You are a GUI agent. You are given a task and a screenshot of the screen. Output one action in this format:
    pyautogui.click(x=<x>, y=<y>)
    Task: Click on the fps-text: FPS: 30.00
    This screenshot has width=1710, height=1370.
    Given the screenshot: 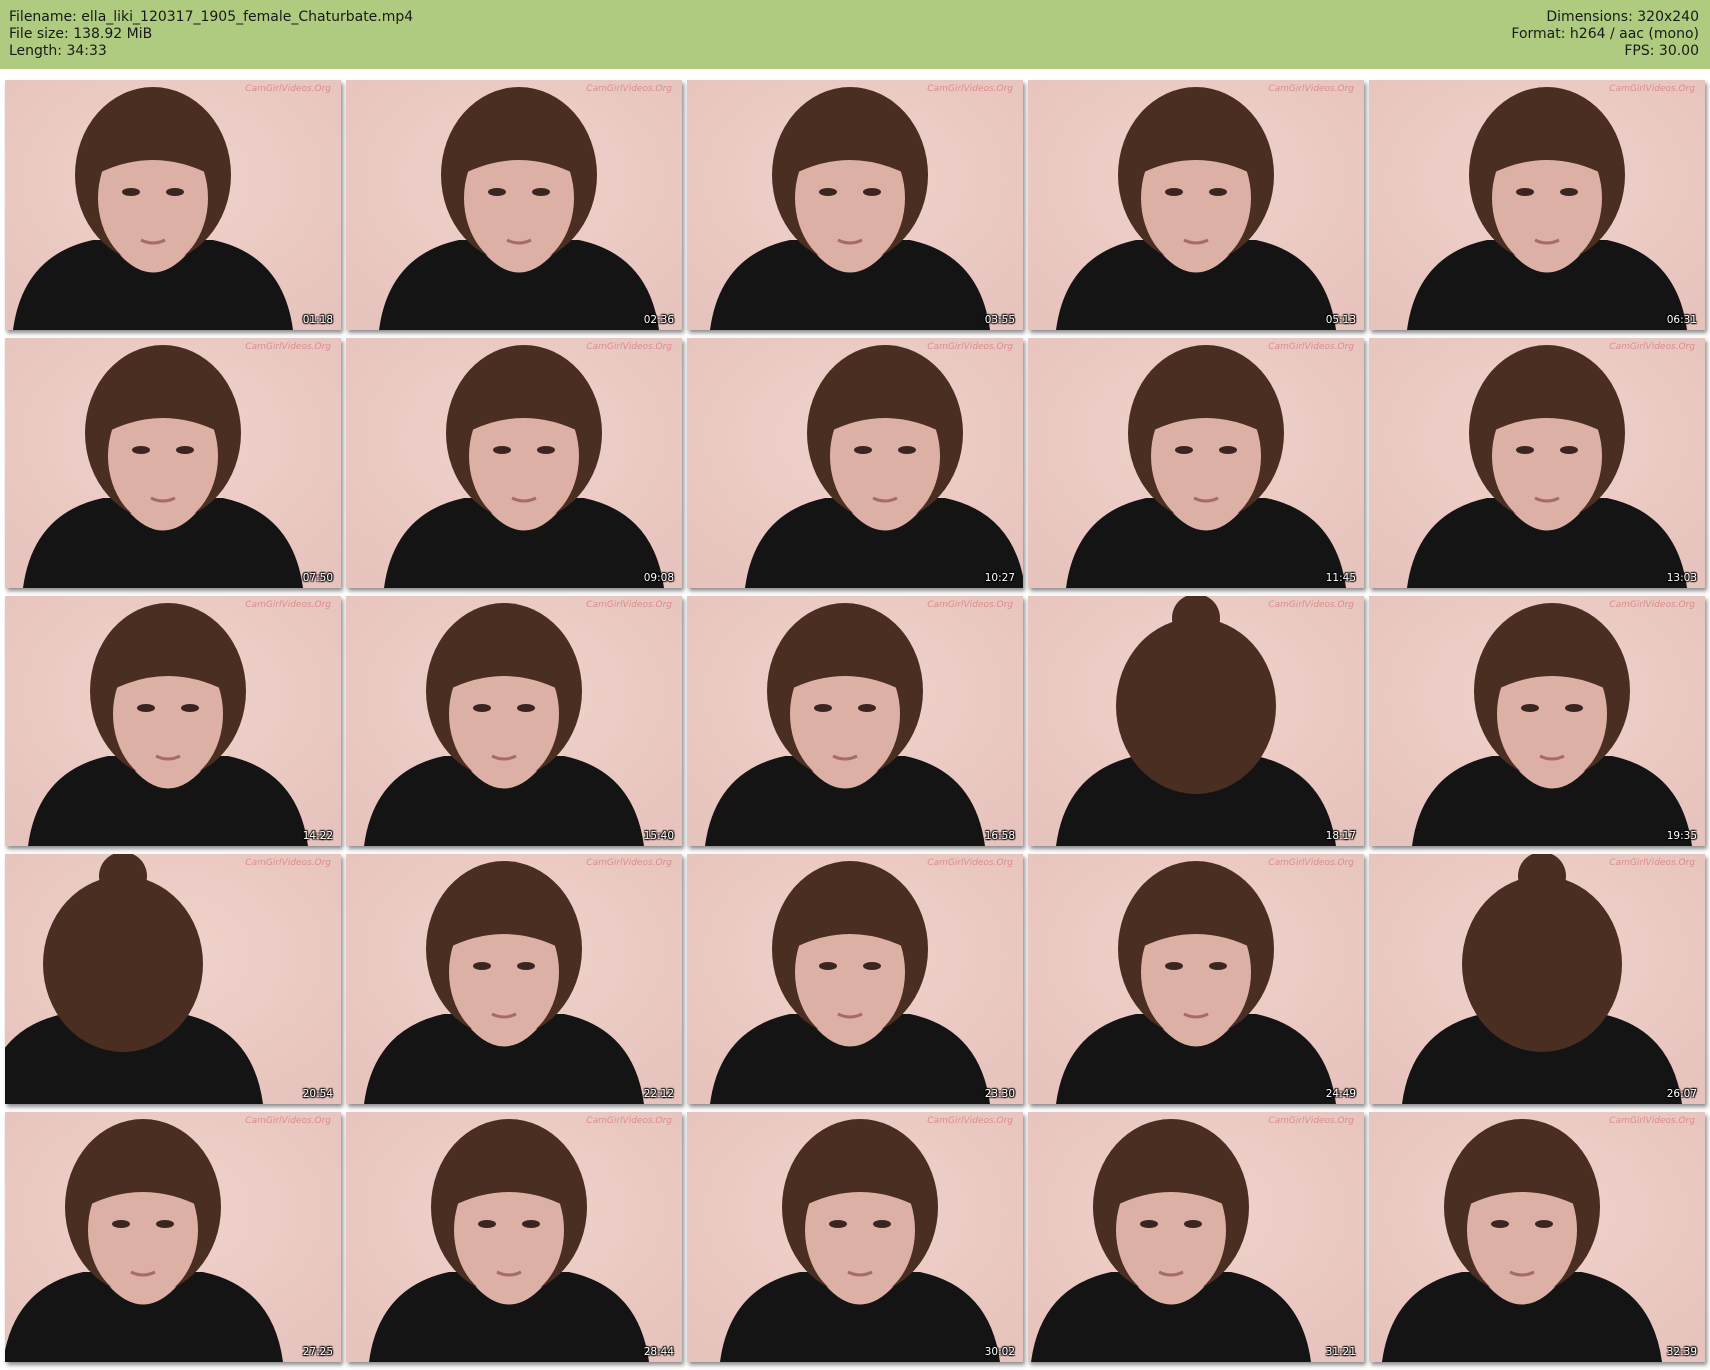 What is the action you would take?
    pyautogui.click(x=1661, y=51)
    